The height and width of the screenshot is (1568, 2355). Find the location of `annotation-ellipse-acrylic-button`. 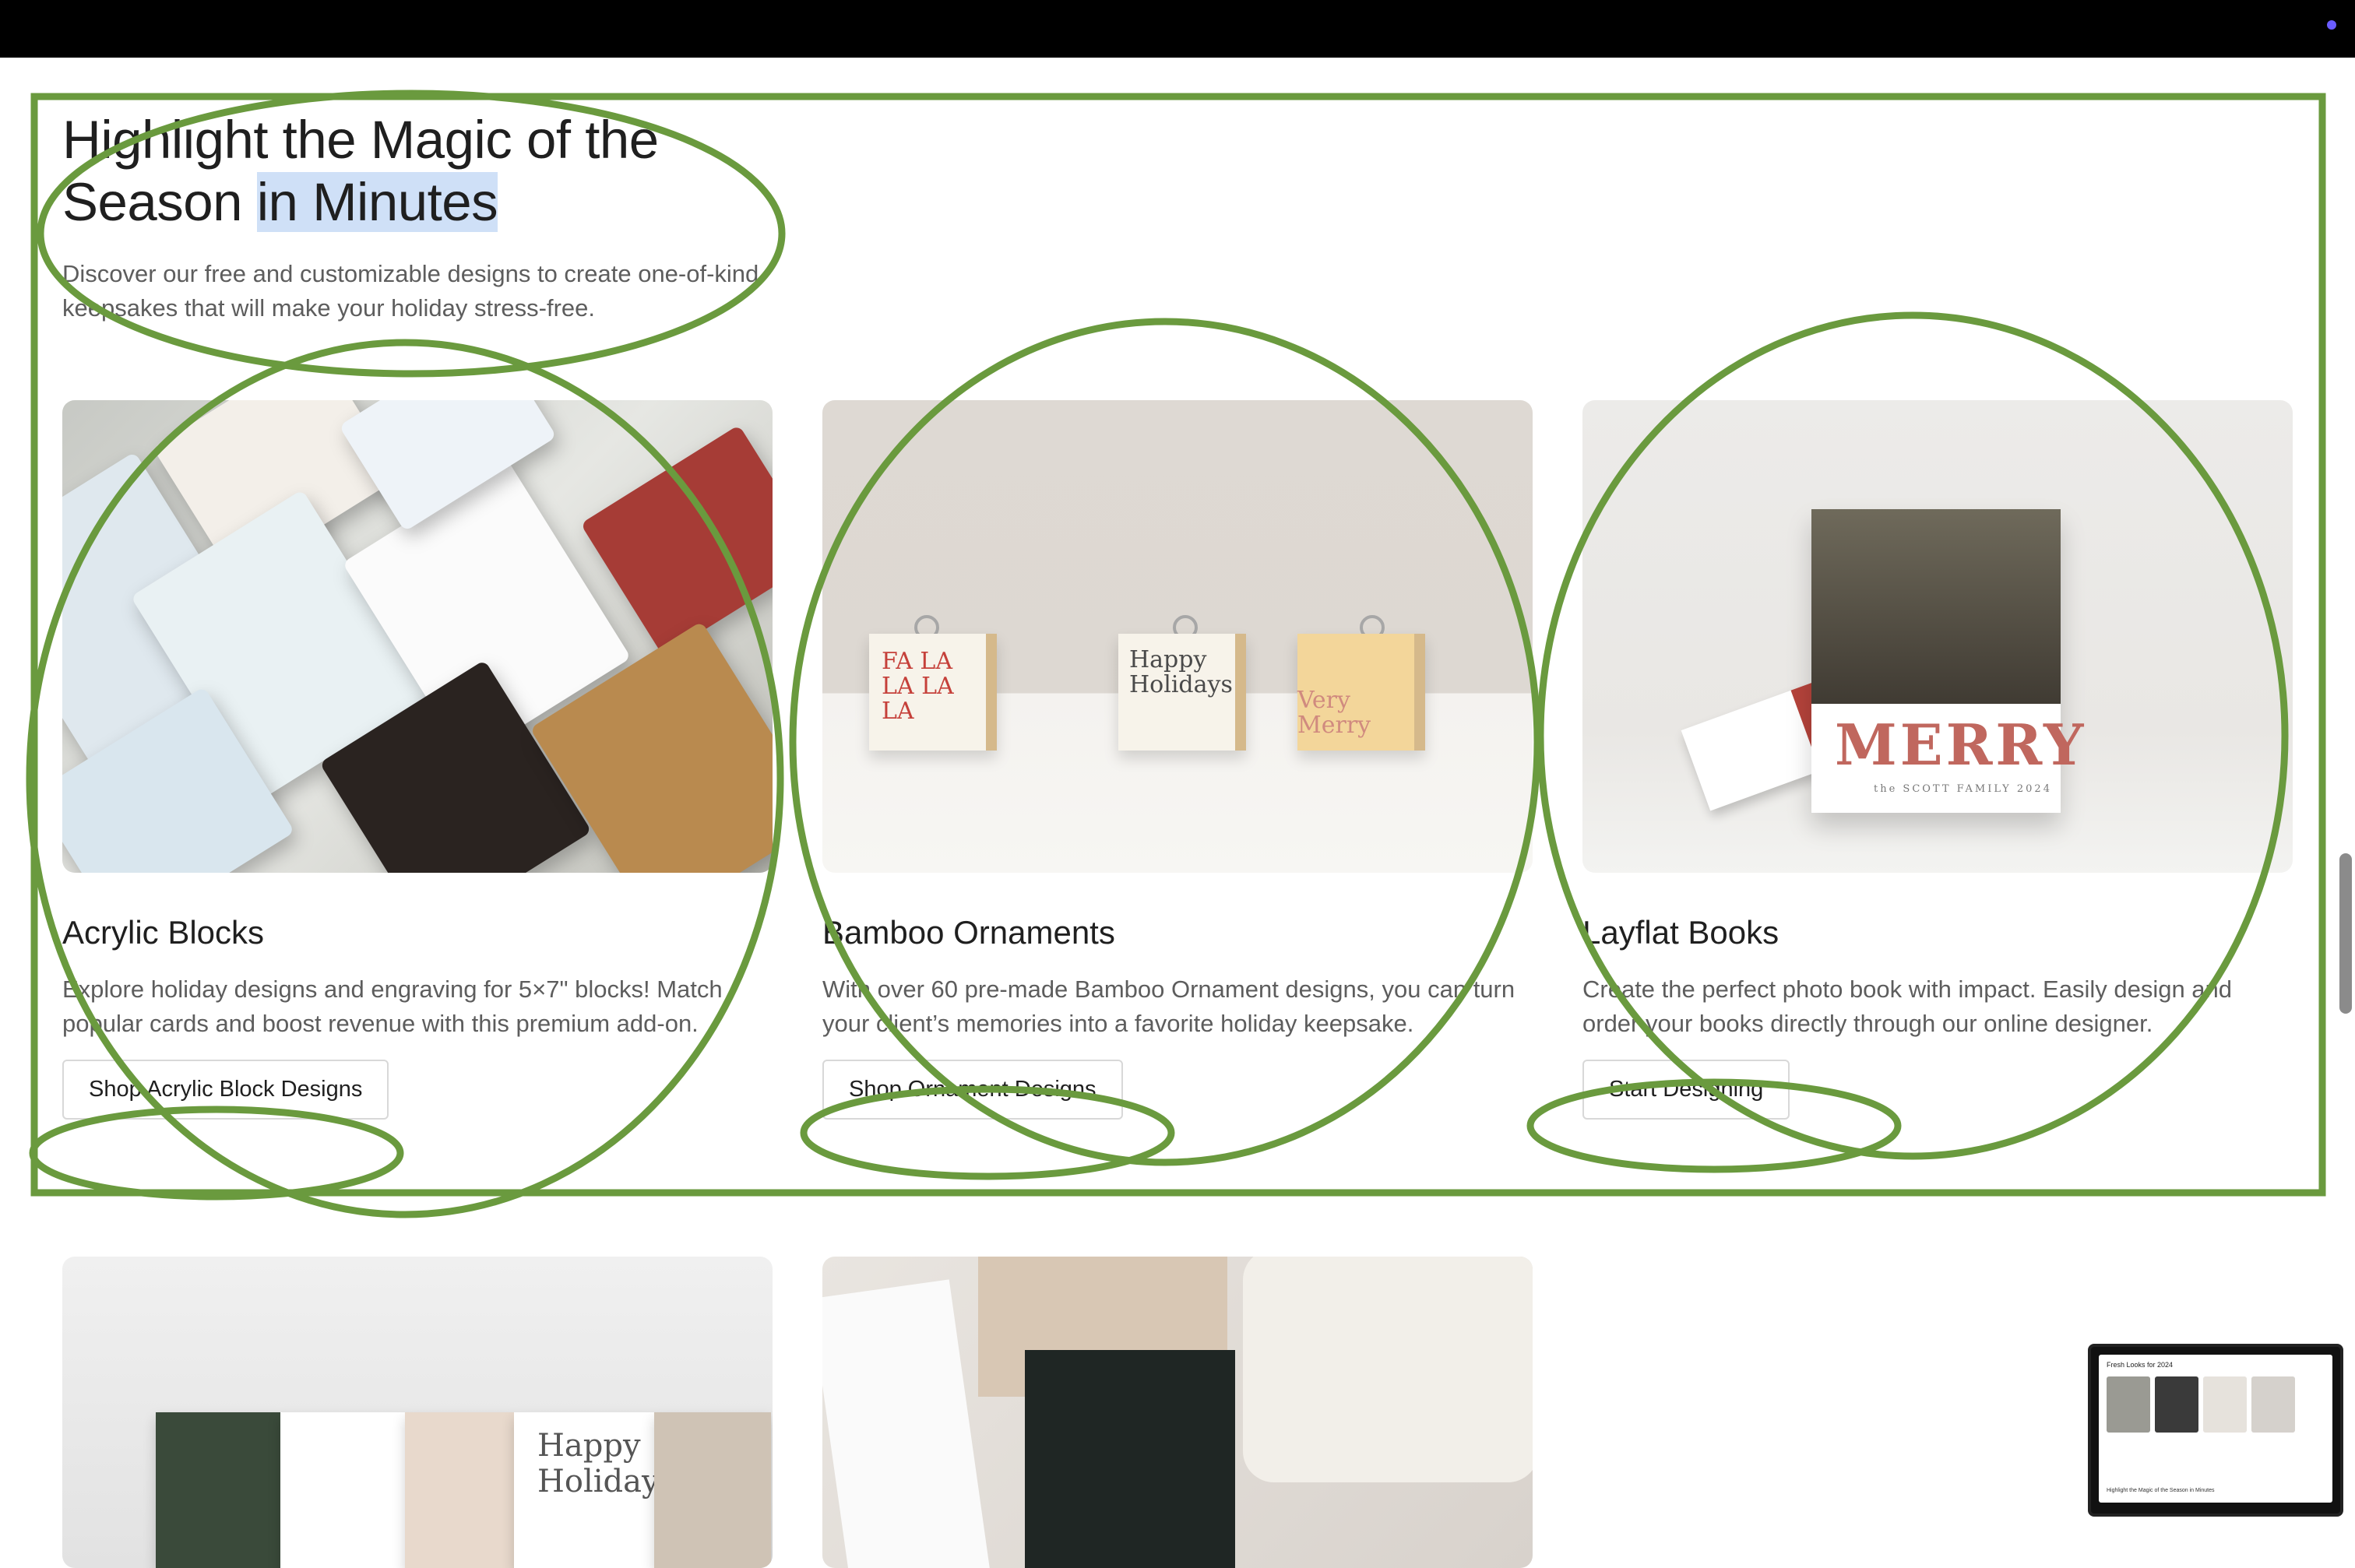

annotation-ellipse-acrylic-button is located at coordinates (216, 1153).